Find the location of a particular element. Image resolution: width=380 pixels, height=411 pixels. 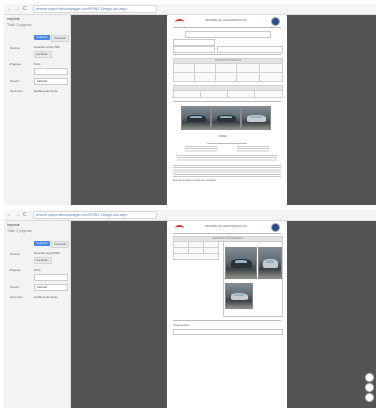

footer-note: Este documento es para uso exclusivo is located at coordinates (194, 180).